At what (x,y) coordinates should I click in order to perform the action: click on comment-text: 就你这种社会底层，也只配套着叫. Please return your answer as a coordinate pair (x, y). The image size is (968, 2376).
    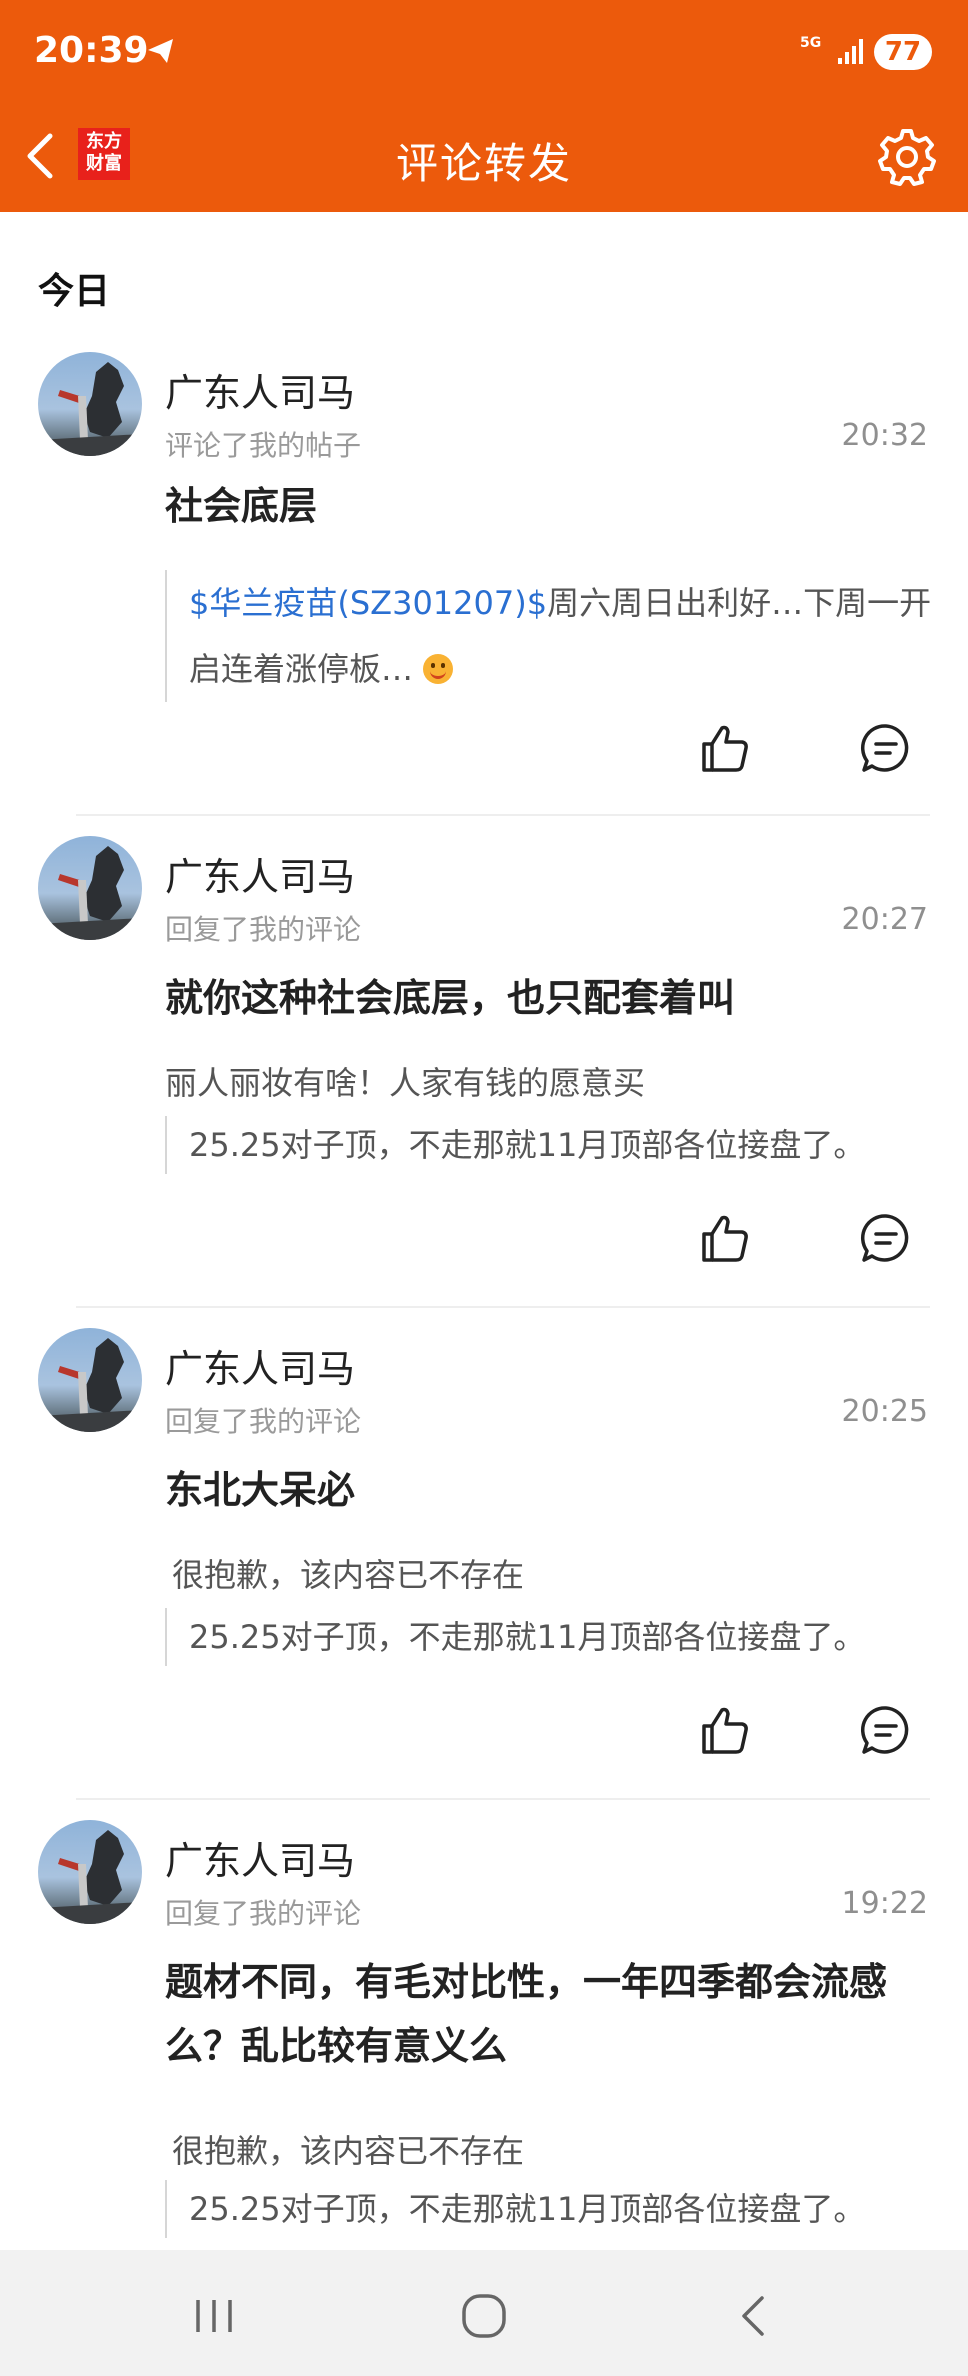
    Looking at the image, I should click on (550, 998).